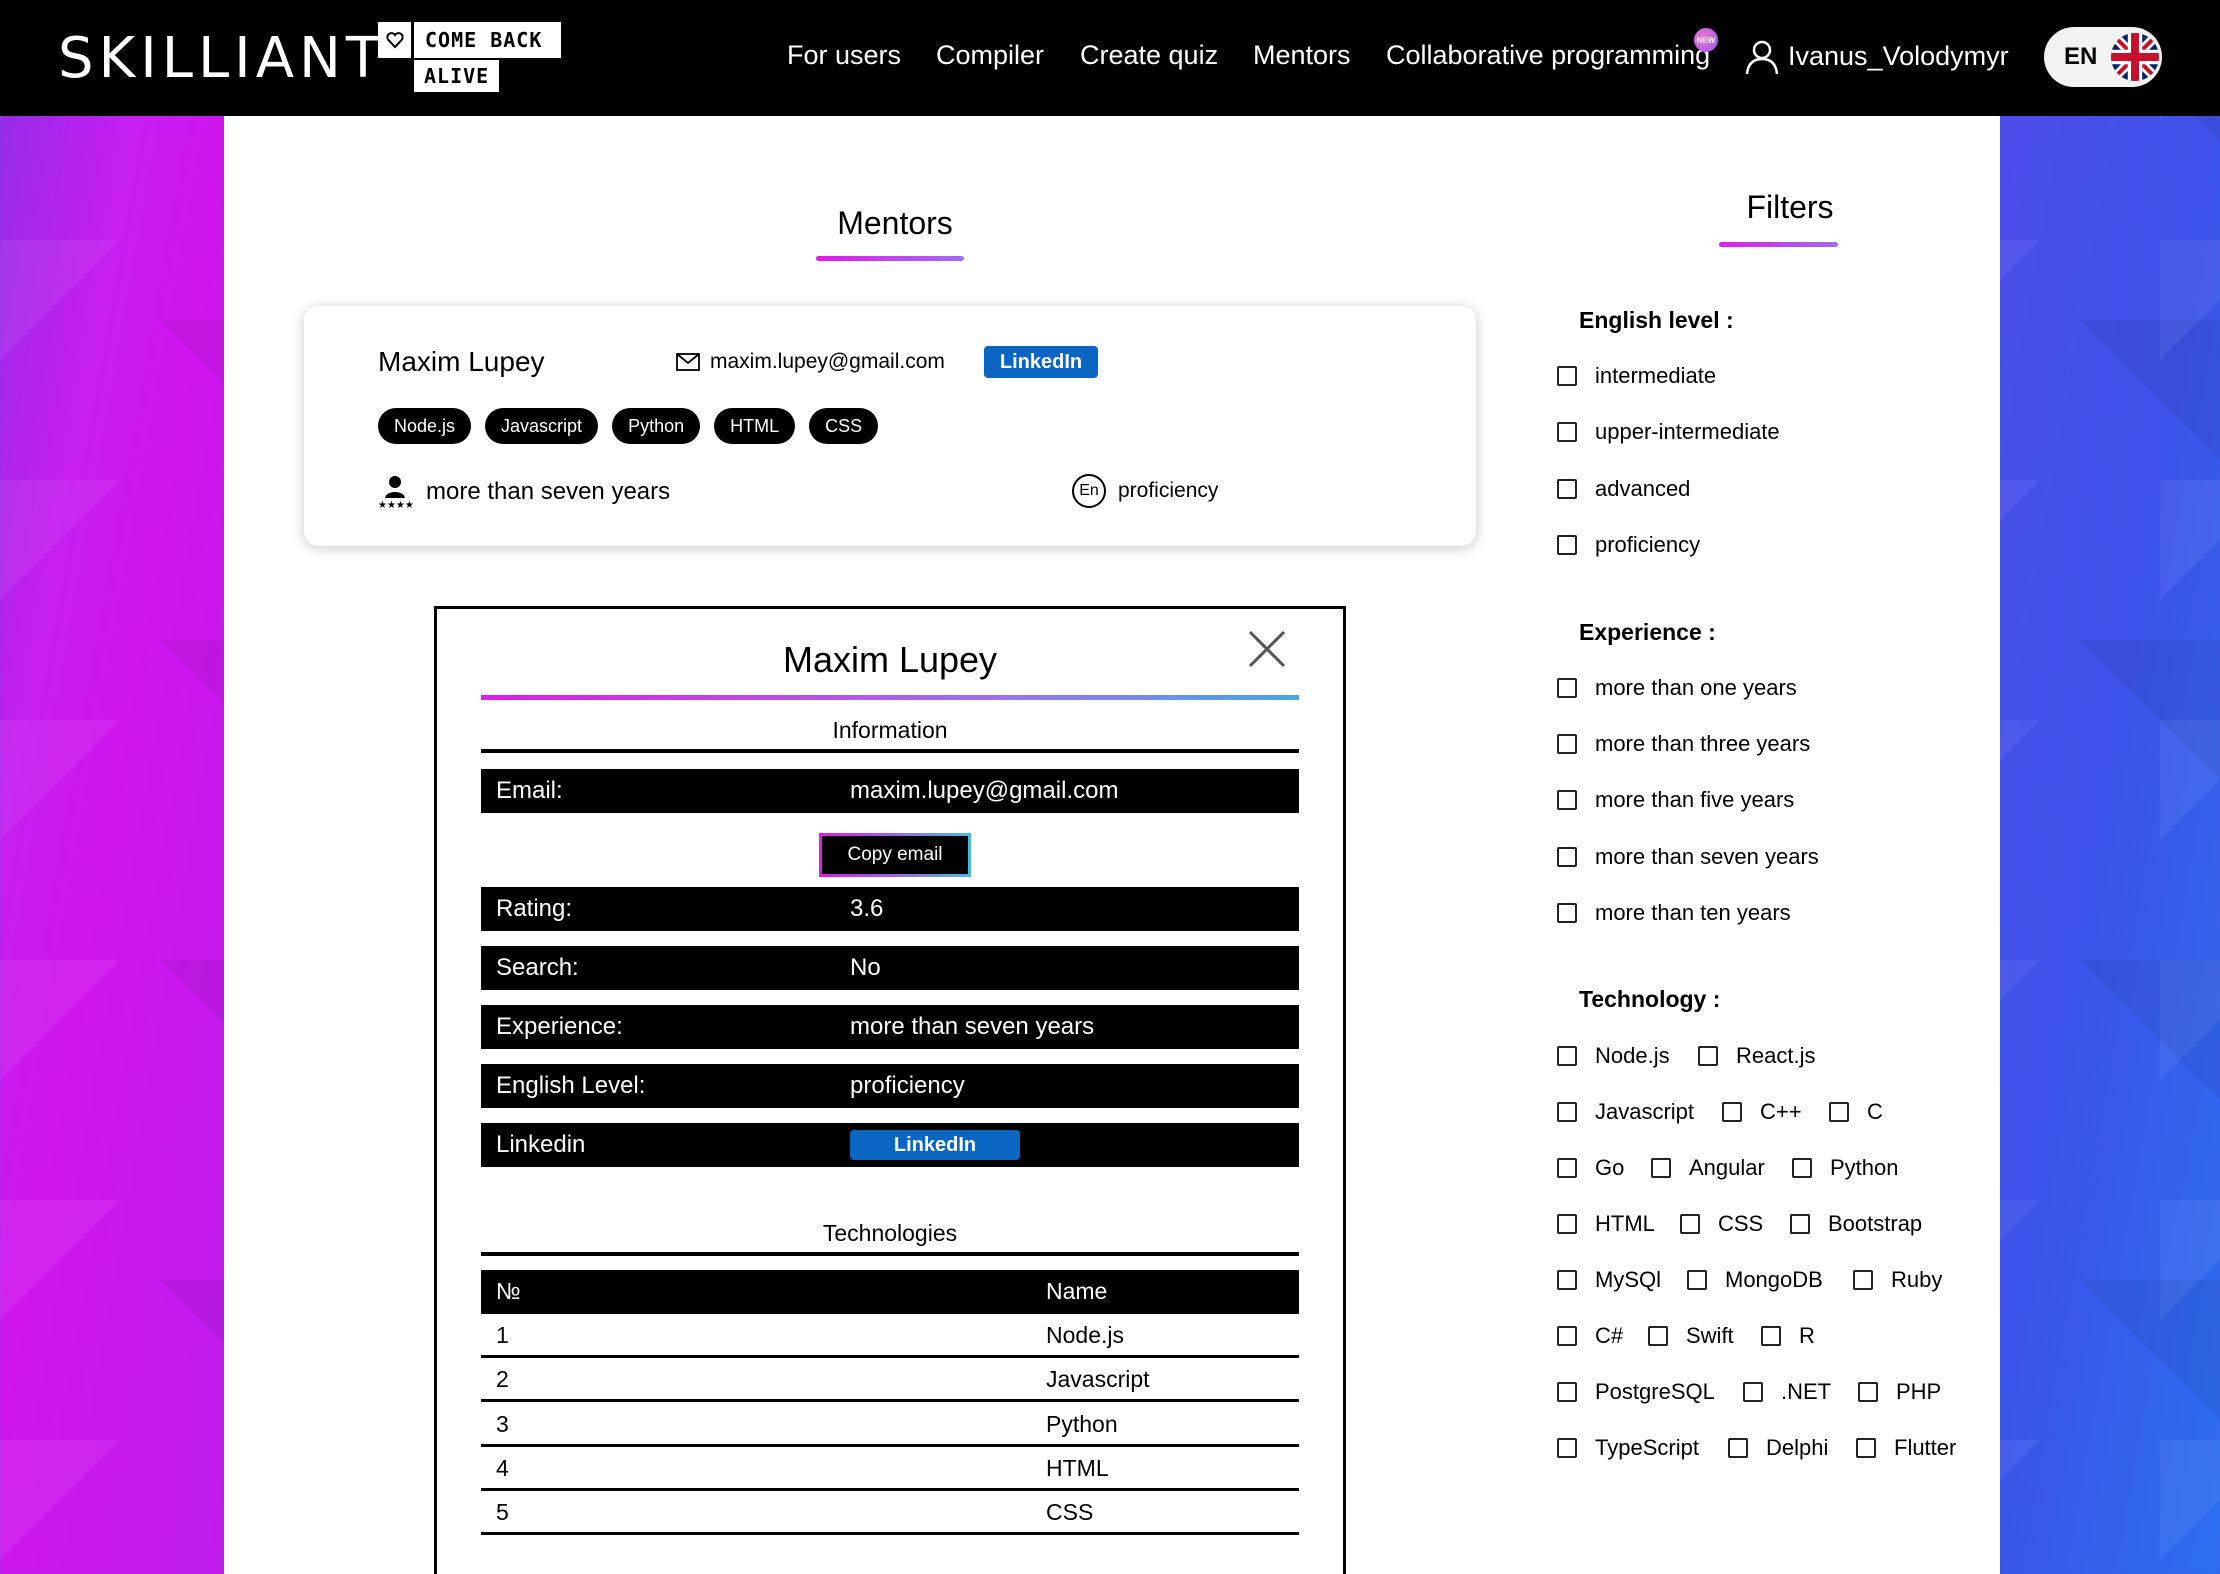 The width and height of the screenshot is (2220, 1574). I want to click on filter-label: Flutter, so click(1925, 1447).